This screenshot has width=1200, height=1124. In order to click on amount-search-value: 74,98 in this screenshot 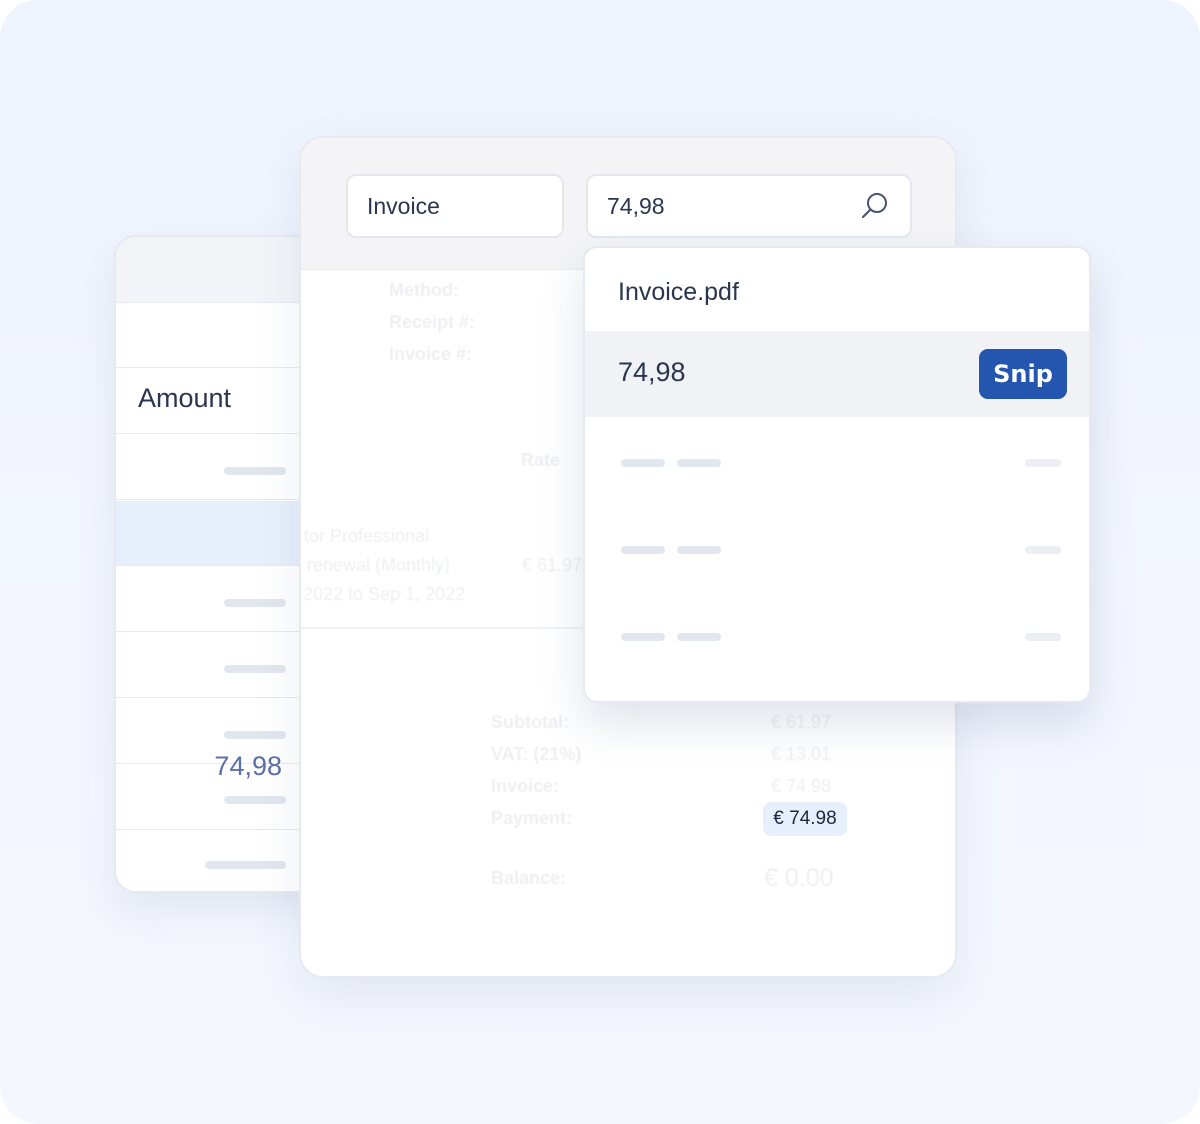, I will do `click(636, 205)`.